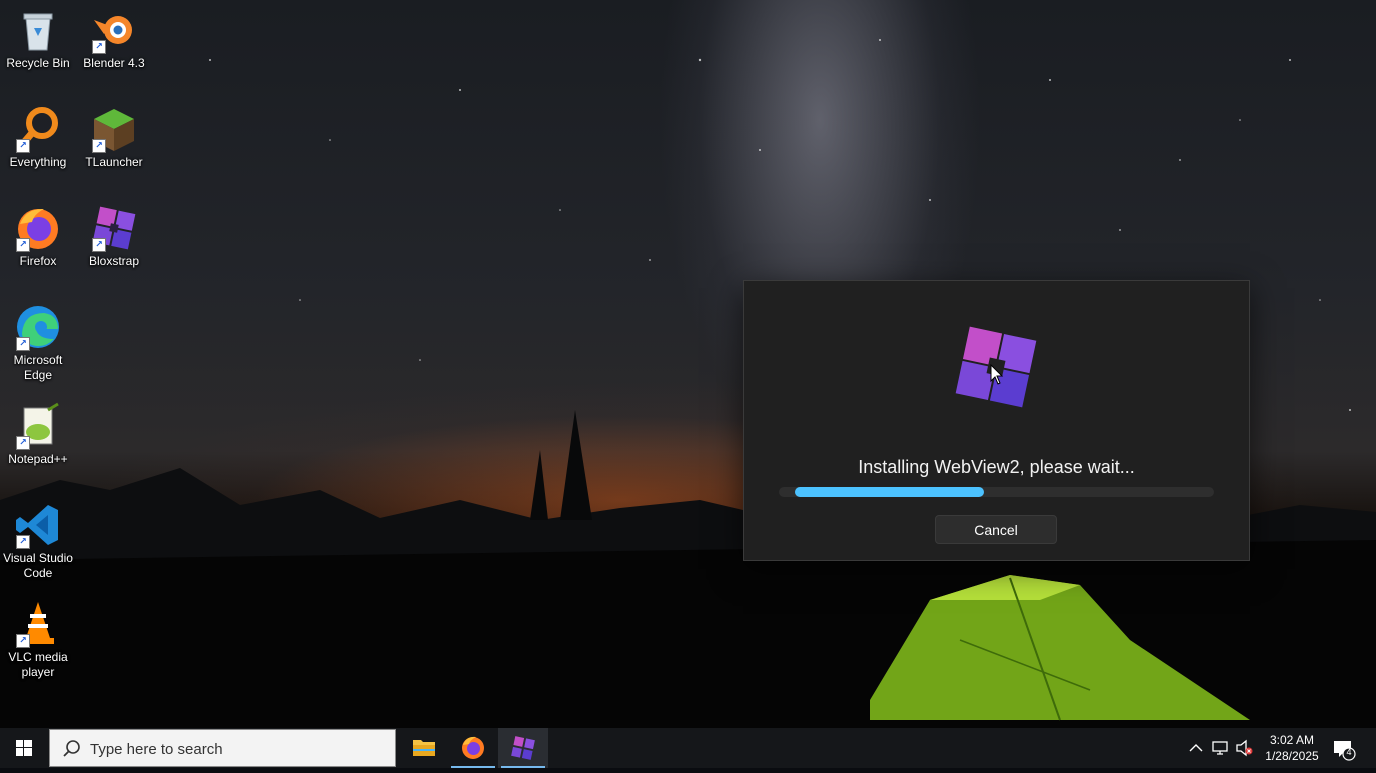  I want to click on taskbar: Type here to search 3:02 AM 1/28/2025 4, so click(688, 748).